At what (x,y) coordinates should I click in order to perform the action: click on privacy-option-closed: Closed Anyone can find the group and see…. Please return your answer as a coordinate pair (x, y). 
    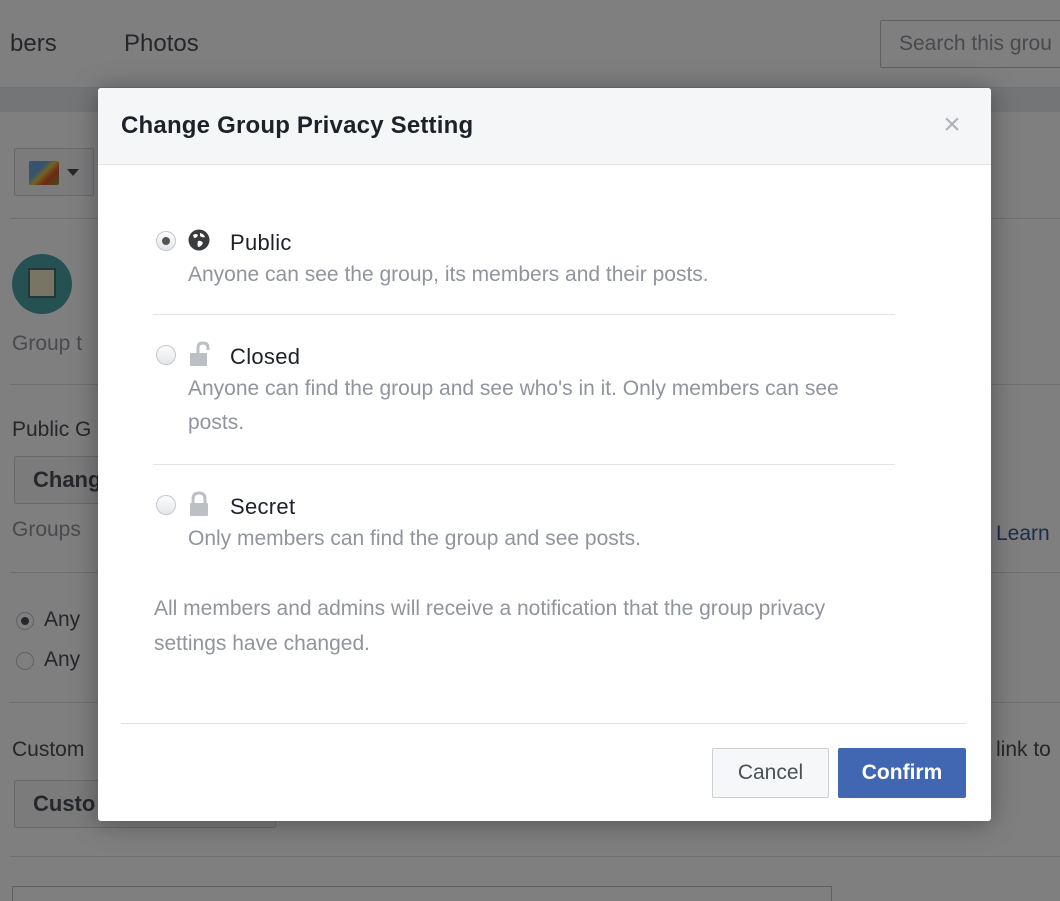
    Looking at the image, I should click on (524, 388).